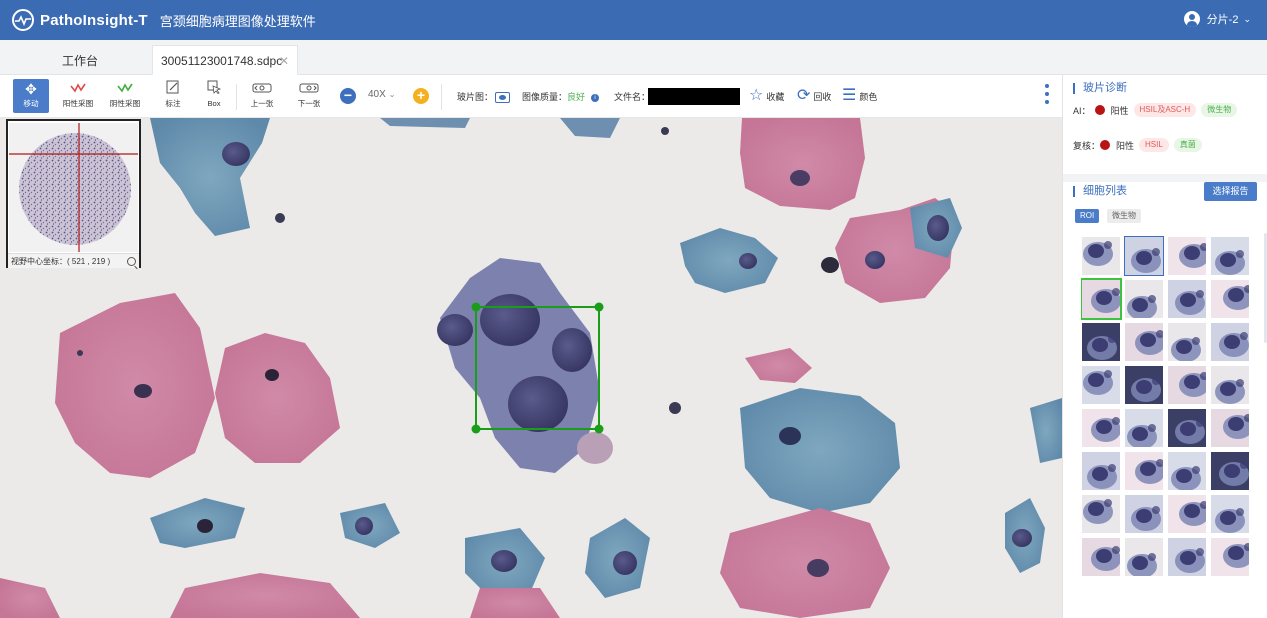 This screenshot has width=1267, height=618. I want to click on negative-sample-button: 阴性采图, so click(125, 96).